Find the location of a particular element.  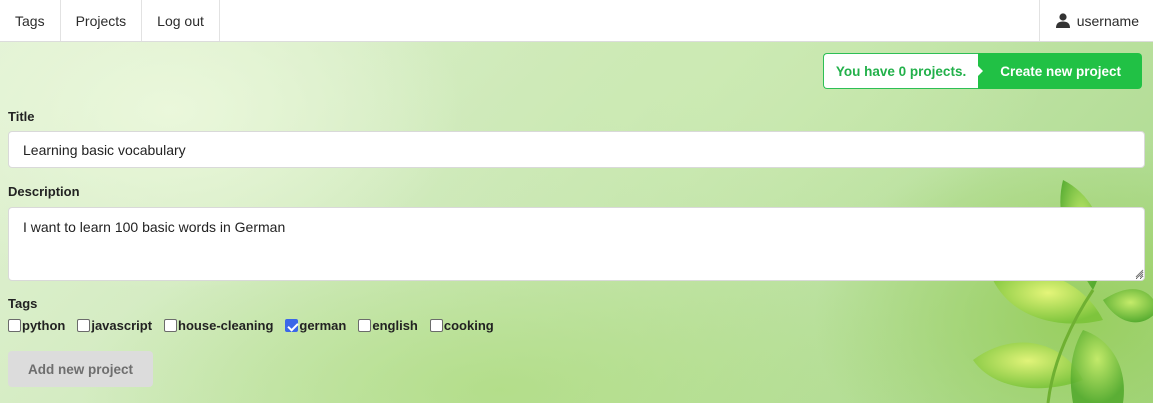

tag-german: german is located at coordinates (315, 325).